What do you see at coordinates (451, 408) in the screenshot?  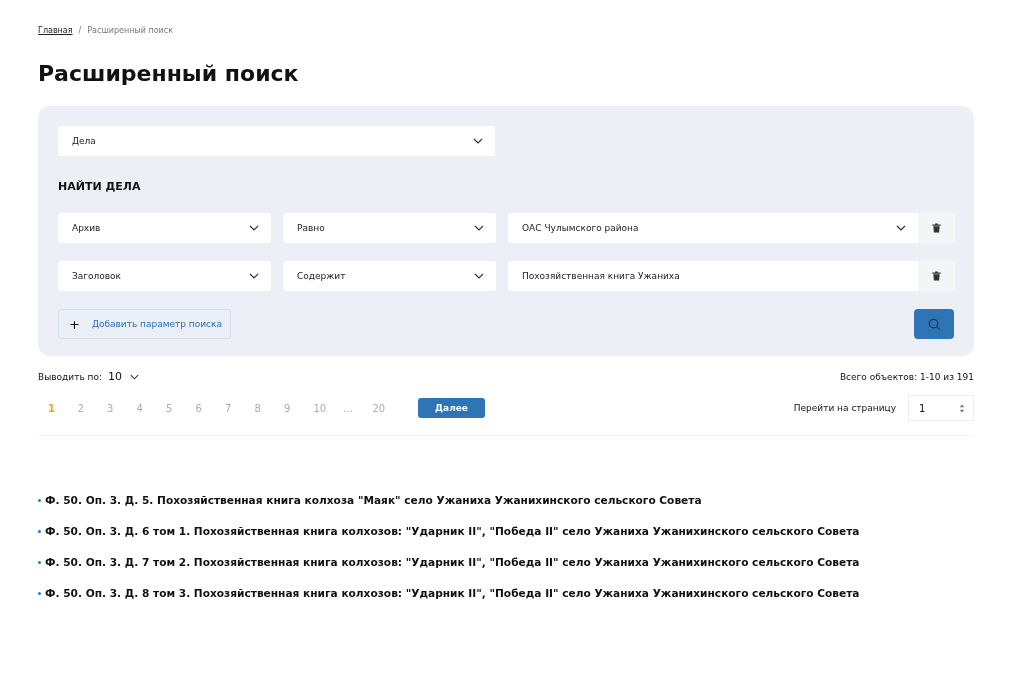 I see `next-button: Далее` at bounding box center [451, 408].